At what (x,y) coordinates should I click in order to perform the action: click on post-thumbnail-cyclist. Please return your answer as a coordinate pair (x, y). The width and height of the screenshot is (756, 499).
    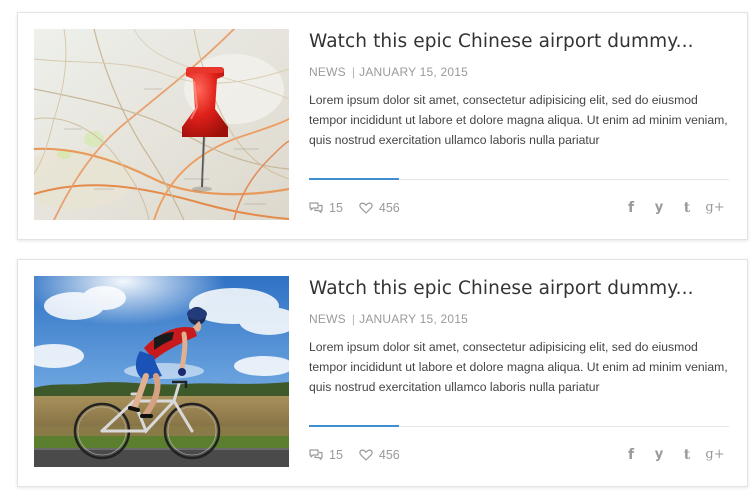
    Looking at the image, I should click on (161, 371).